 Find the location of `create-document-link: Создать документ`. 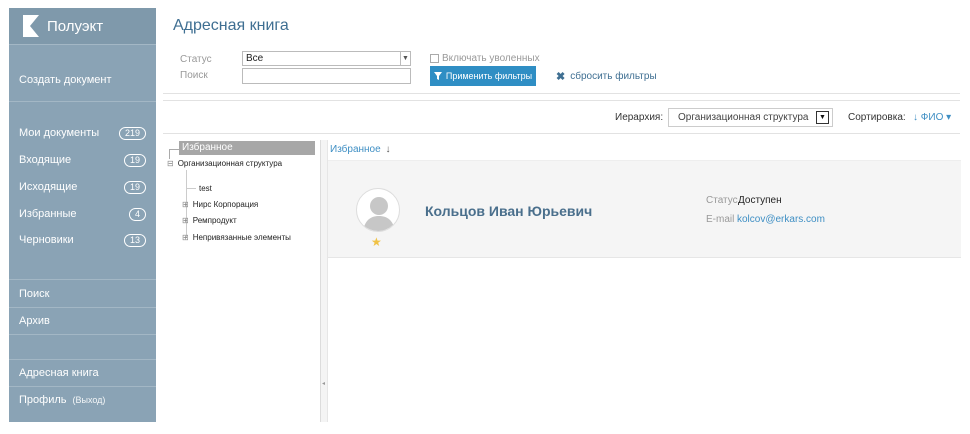

create-document-link: Создать документ is located at coordinates (82, 80).